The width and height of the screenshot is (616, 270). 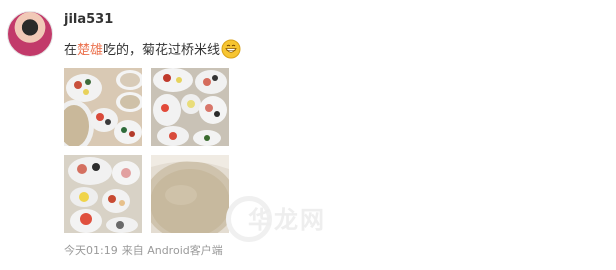 I want to click on watermark-text: 华龙网, so click(x=287, y=220).